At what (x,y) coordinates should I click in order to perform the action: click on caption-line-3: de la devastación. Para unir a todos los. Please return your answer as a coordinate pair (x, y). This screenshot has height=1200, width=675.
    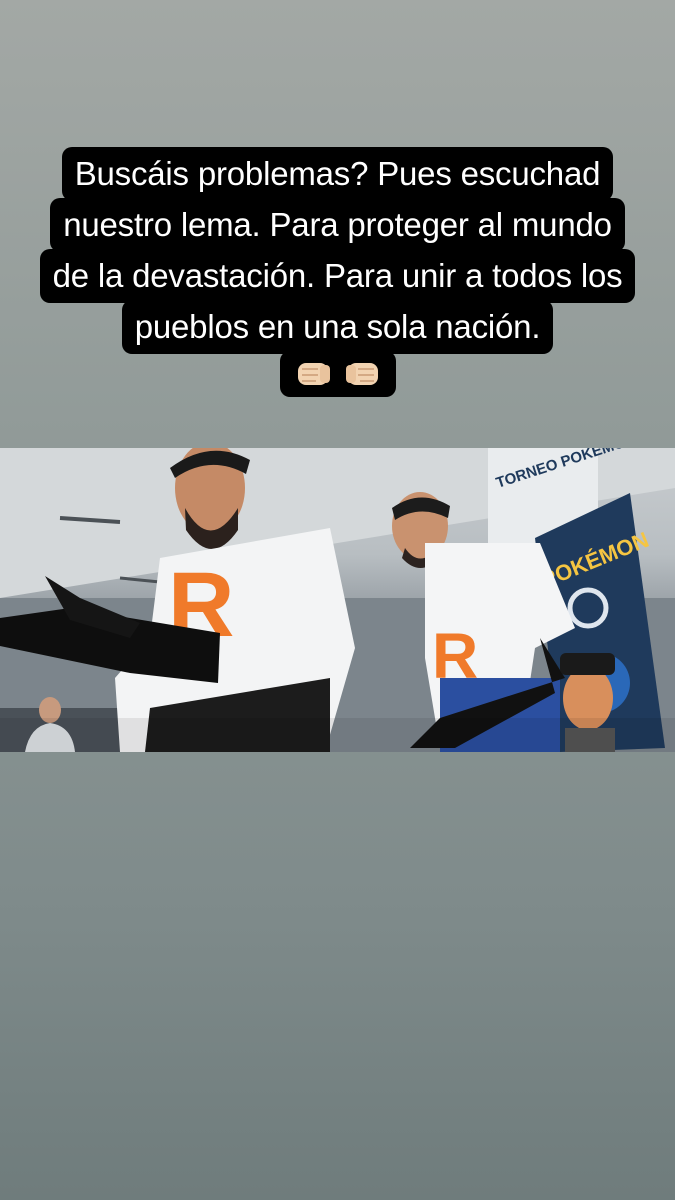
    Looking at the image, I should click on (337, 276).